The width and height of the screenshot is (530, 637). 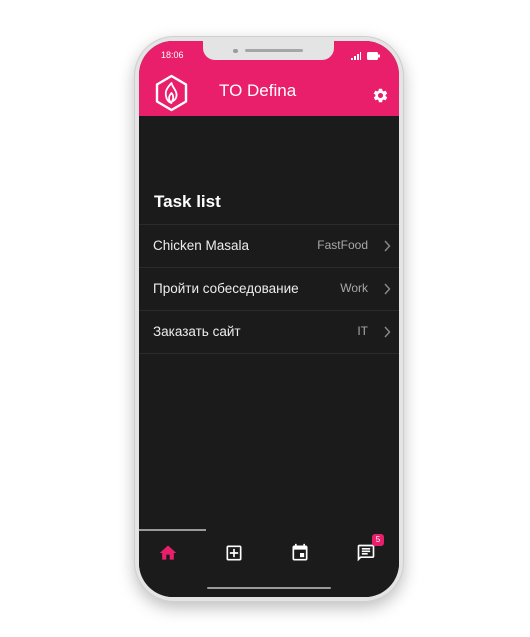 I want to click on tab-notes, so click(x=366, y=553).